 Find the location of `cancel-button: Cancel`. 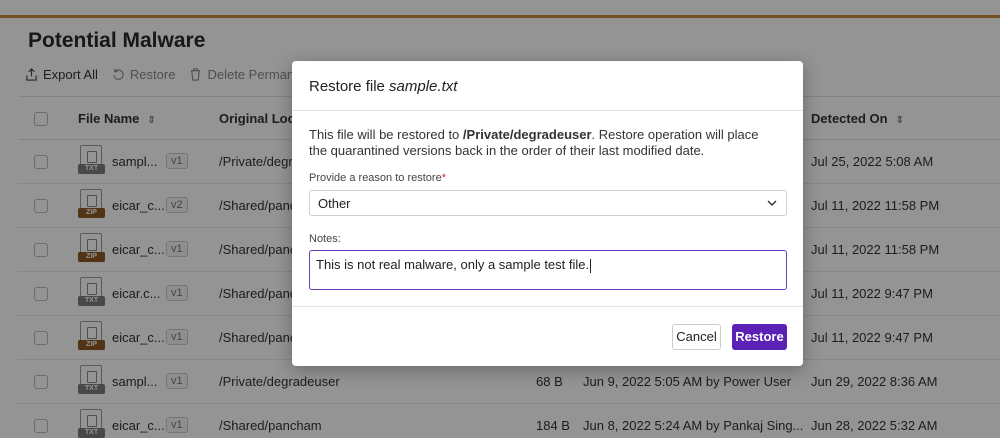

cancel-button: Cancel is located at coordinates (696, 337).